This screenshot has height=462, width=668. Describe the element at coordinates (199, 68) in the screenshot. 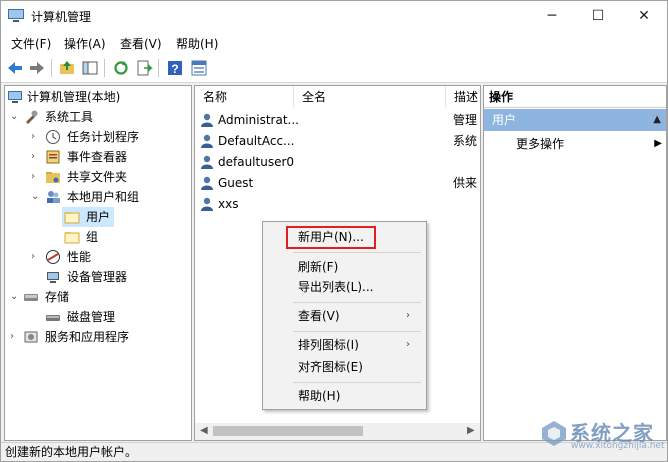

I see `properties-icon` at that location.